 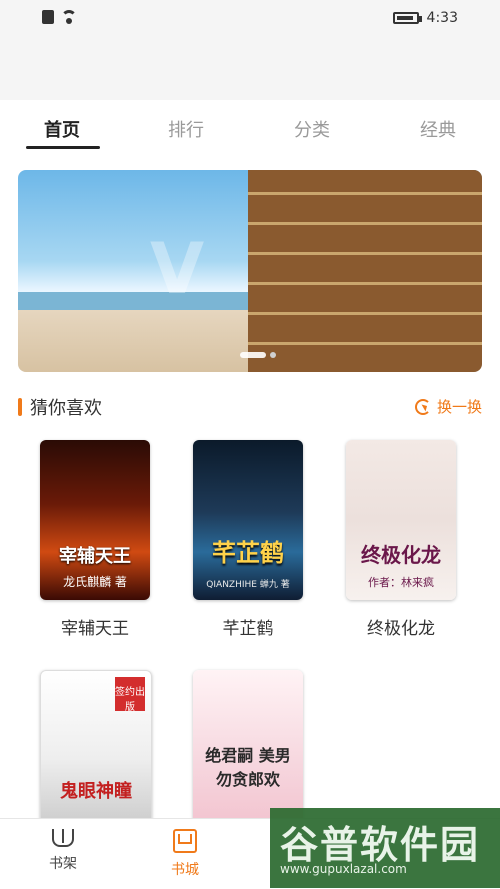 What do you see at coordinates (380, 845) in the screenshot?
I see `watermark-title: 谷普软件园` at bounding box center [380, 845].